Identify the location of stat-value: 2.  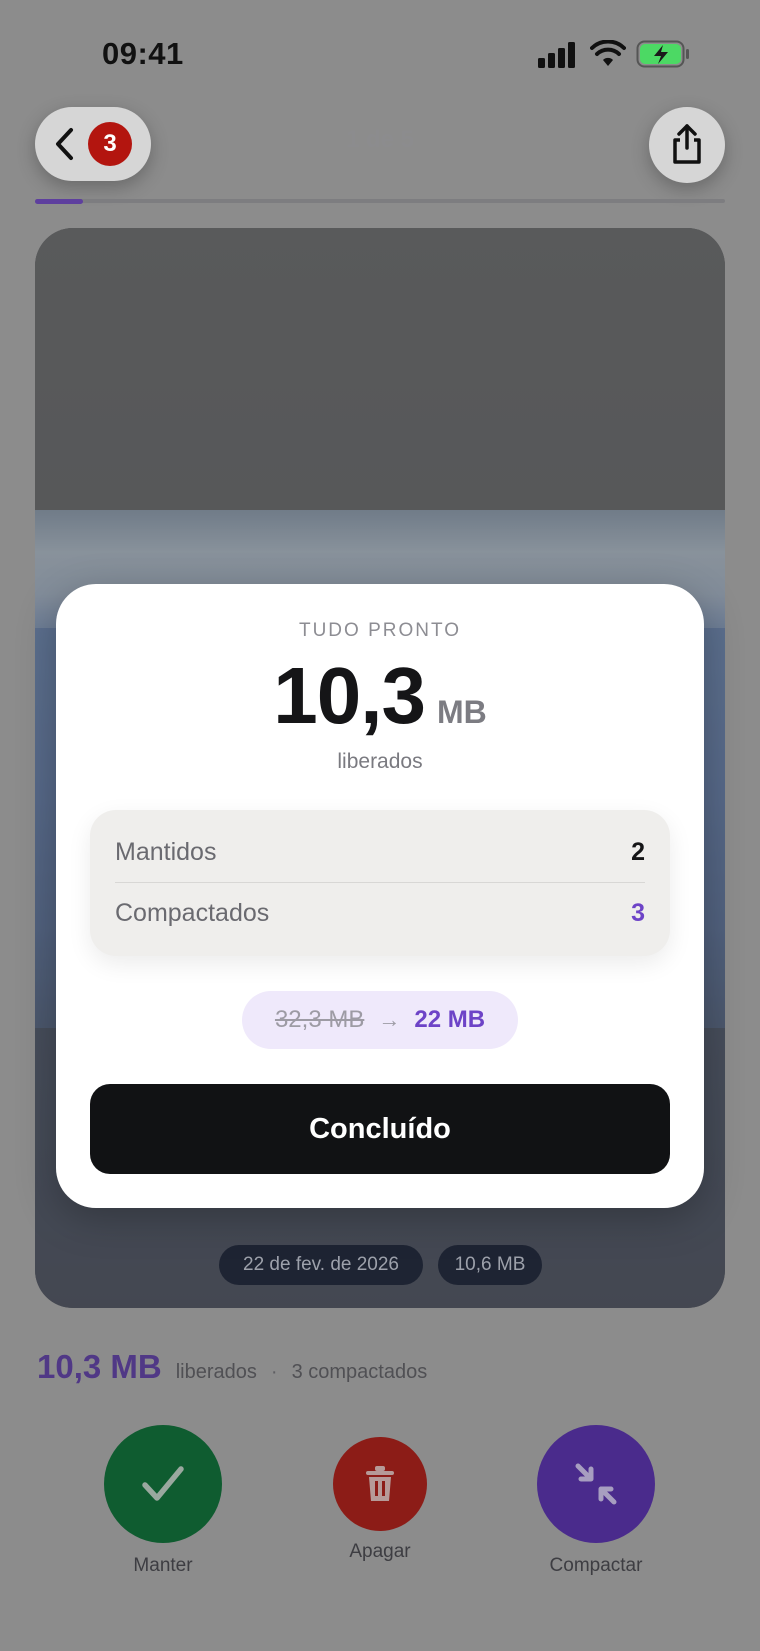
(638, 851).